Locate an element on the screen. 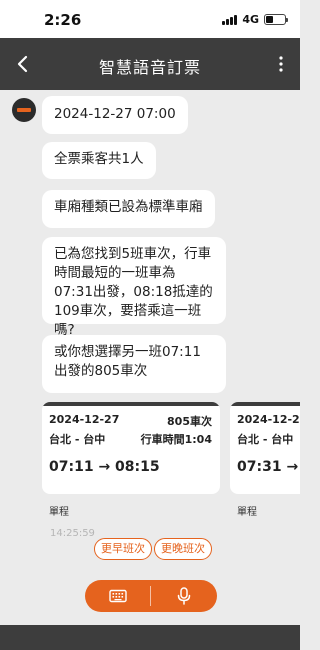  card-times: 07:11 → 08:15 is located at coordinates (104, 467).